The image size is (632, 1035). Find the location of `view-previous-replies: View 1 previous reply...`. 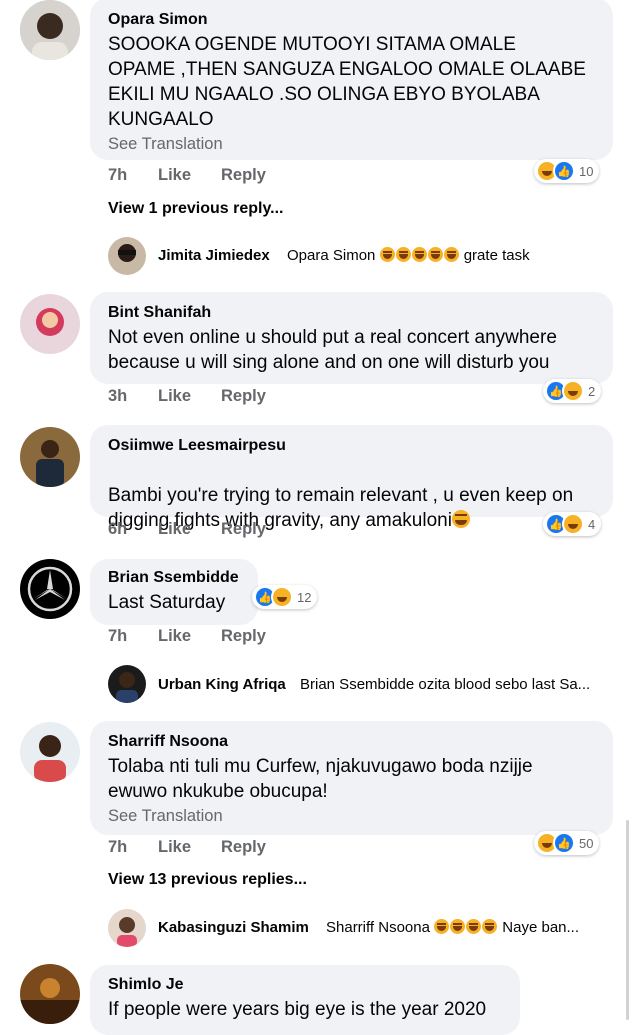

view-previous-replies: View 1 previous reply... is located at coordinates (195, 209).